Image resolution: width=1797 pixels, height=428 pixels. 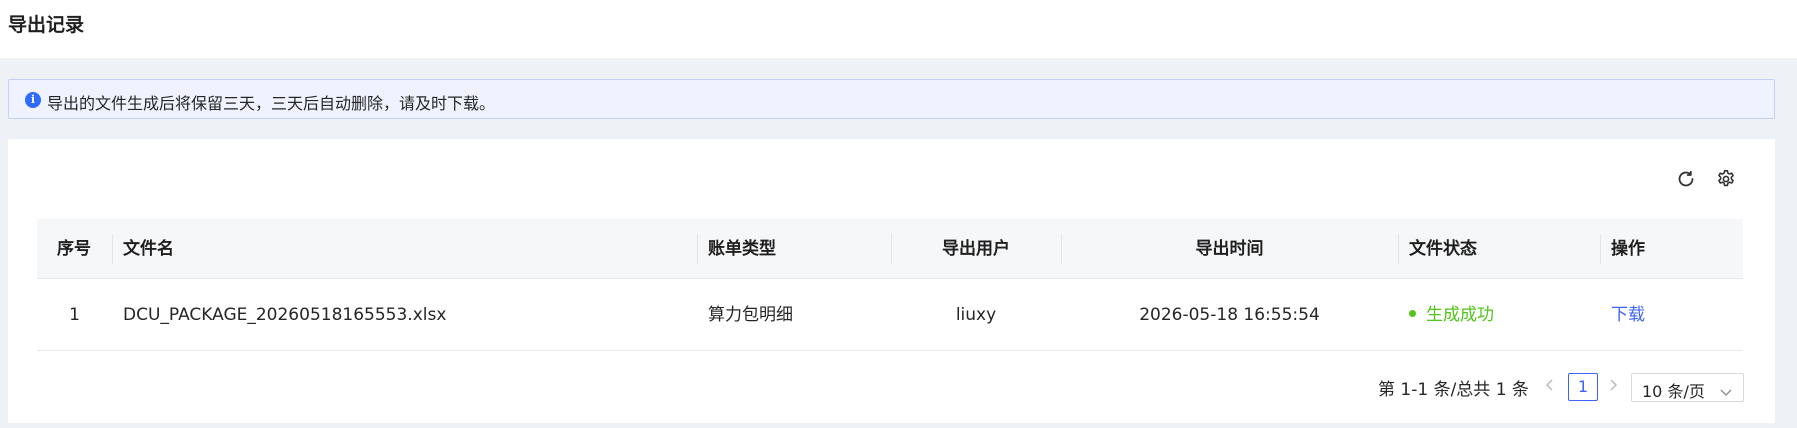 I want to click on next-page-icon, so click(x=1613, y=387).